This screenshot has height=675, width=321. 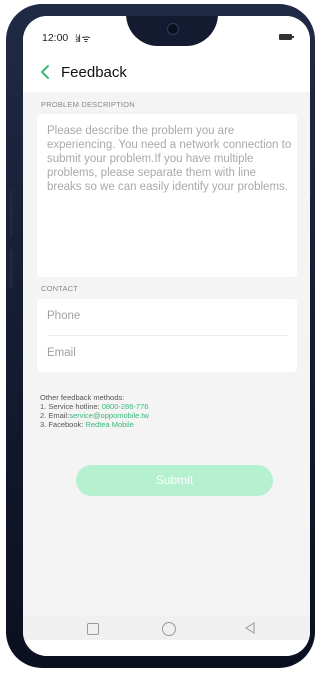 I want to click on nav-home-icon, so click(x=169, y=629).